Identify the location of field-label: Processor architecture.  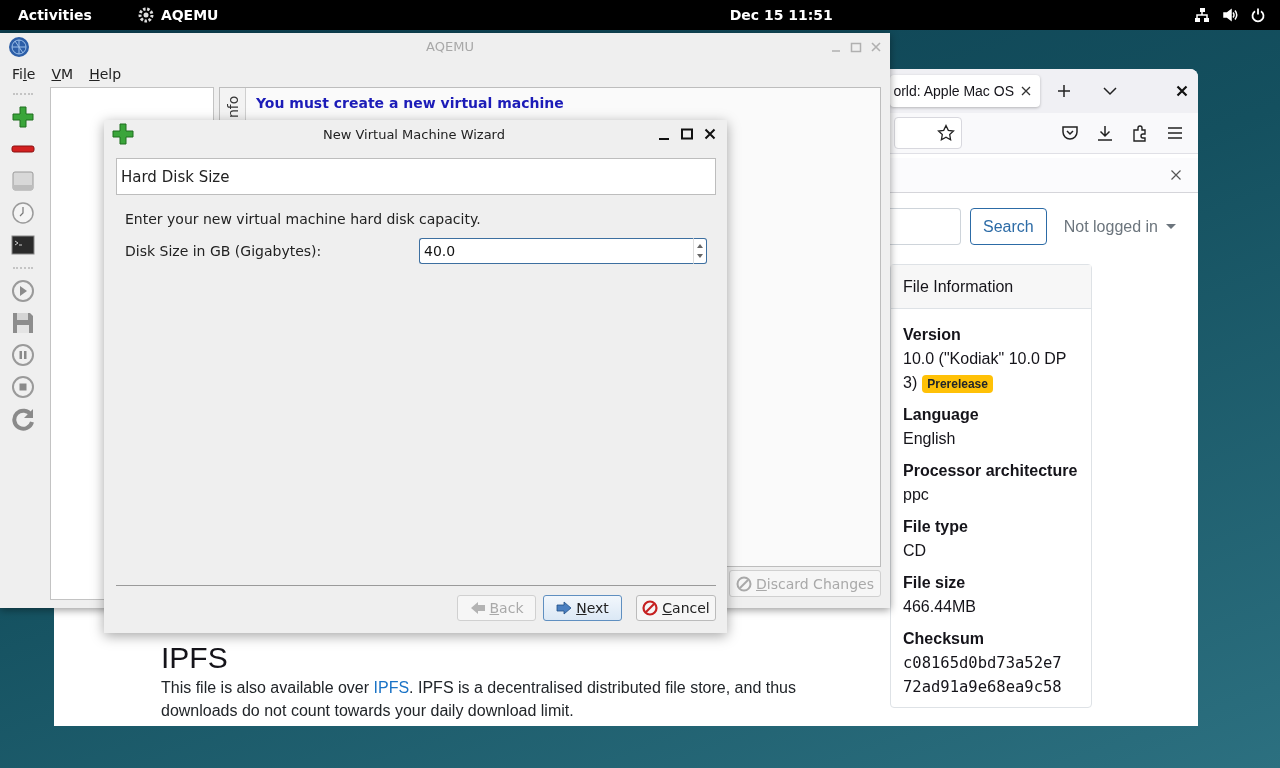
(991, 471).